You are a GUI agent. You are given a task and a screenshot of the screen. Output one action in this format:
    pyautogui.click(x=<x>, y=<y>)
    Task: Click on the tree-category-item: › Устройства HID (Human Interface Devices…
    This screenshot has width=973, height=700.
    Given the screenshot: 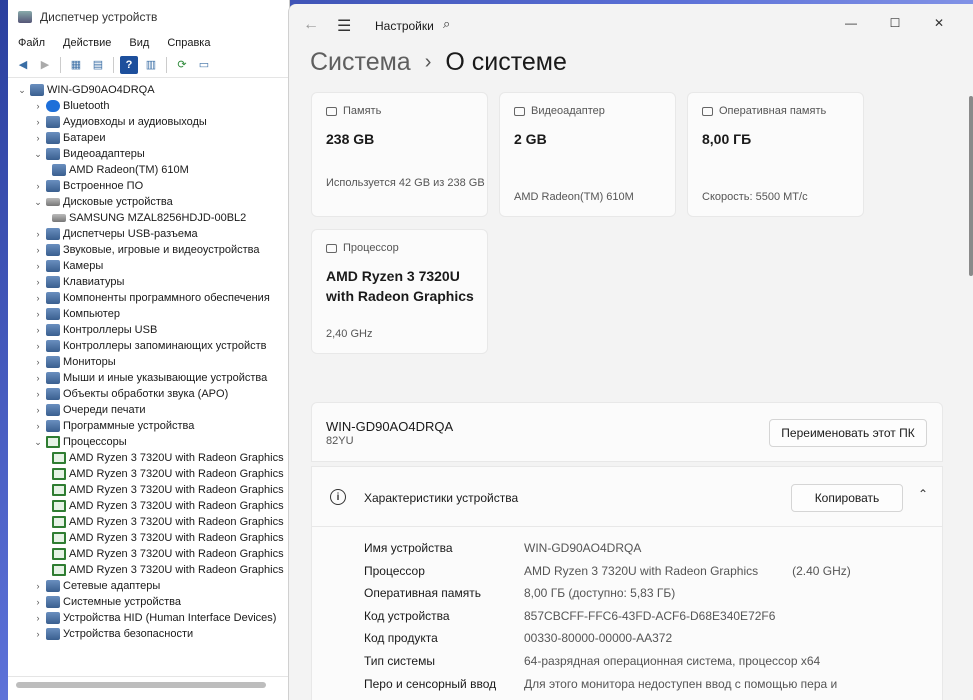 What is the action you would take?
    pyautogui.click(x=148, y=618)
    